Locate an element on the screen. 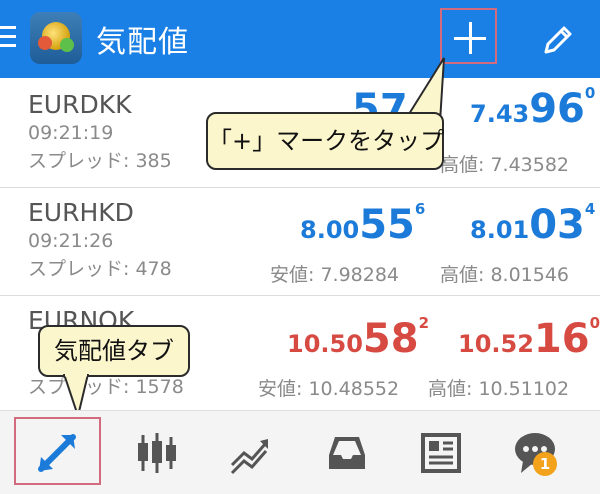 The width and height of the screenshot is (600, 494). plus-callout: 「+」マークをタップ is located at coordinates (325, 141).